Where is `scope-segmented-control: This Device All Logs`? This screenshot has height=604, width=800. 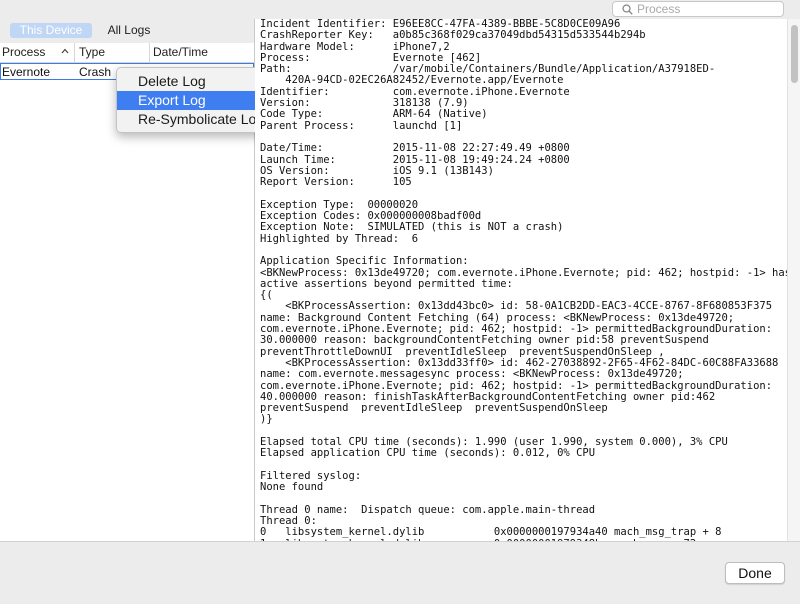 scope-segmented-control: This Device All Logs is located at coordinates (127, 31).